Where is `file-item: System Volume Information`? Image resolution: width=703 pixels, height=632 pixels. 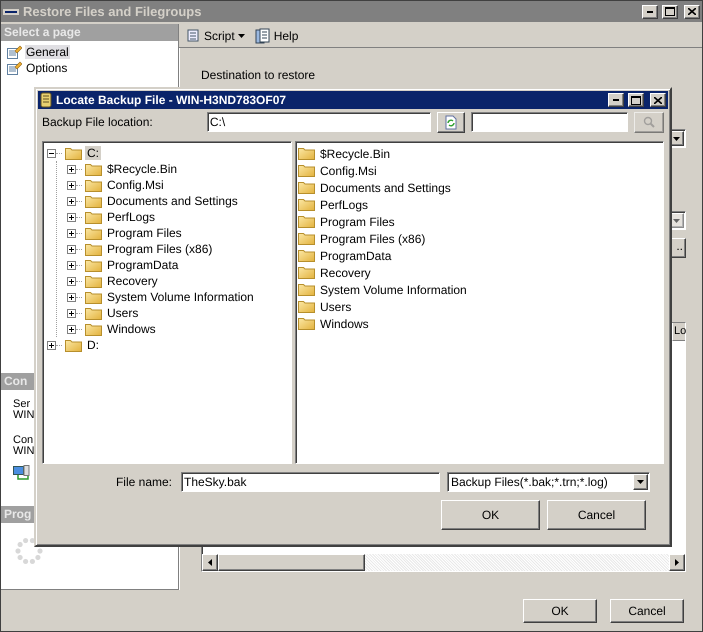
file-item: System Volume Information is located at coordinates (393, 289).